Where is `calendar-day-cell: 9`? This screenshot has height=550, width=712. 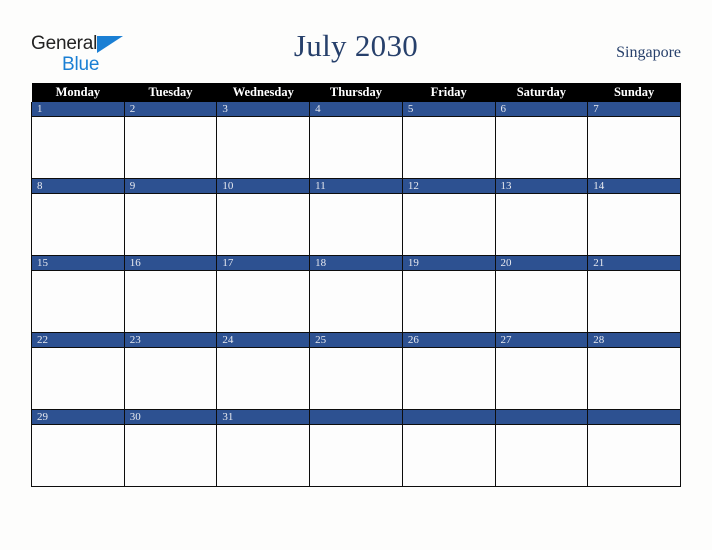 calendar-day-cell: 9 is located at coordinates (170, 217).